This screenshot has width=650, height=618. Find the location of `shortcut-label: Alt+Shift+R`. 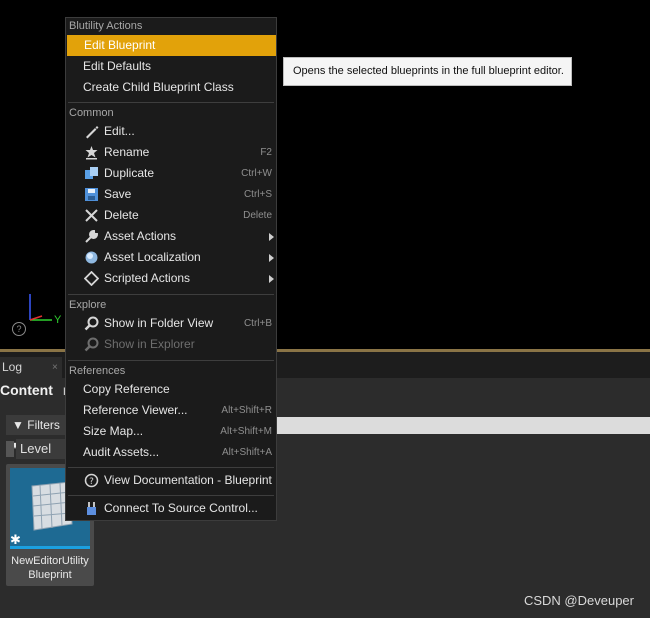

shortcut-label: Alt+Shift+R is located at coordinates (246, 410).